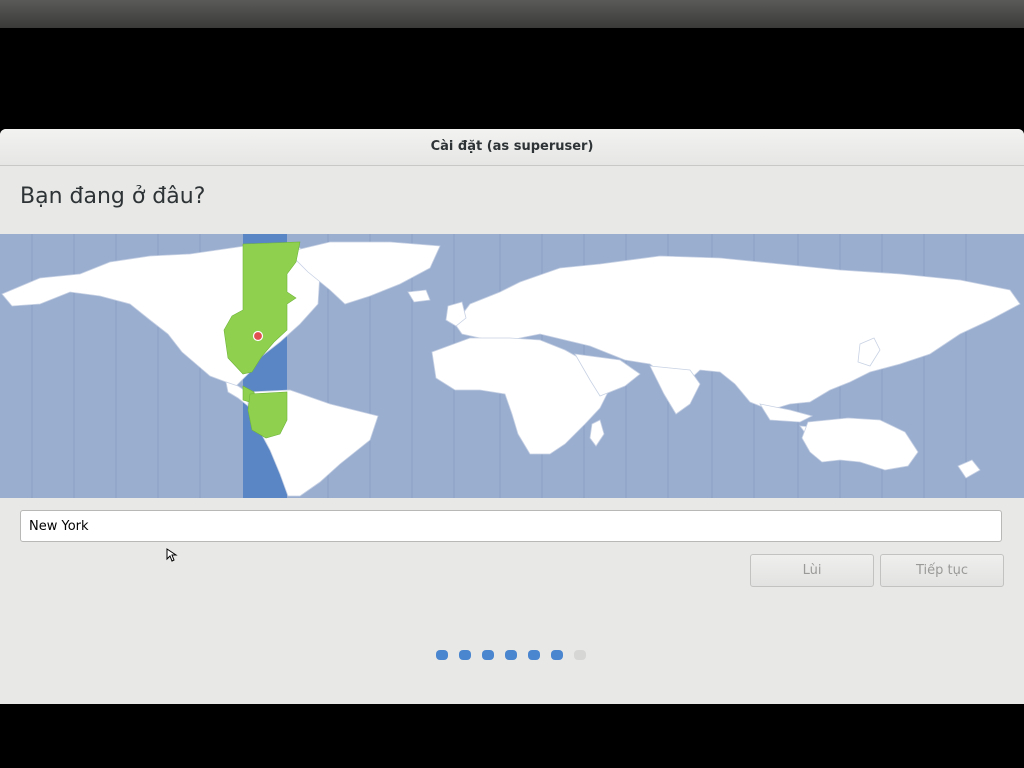 This screenshot has width=1024, height=768. What do you see at coordinates (511, 526) in the screenshot?
I see `location-input` at bounding box center [511, 526].